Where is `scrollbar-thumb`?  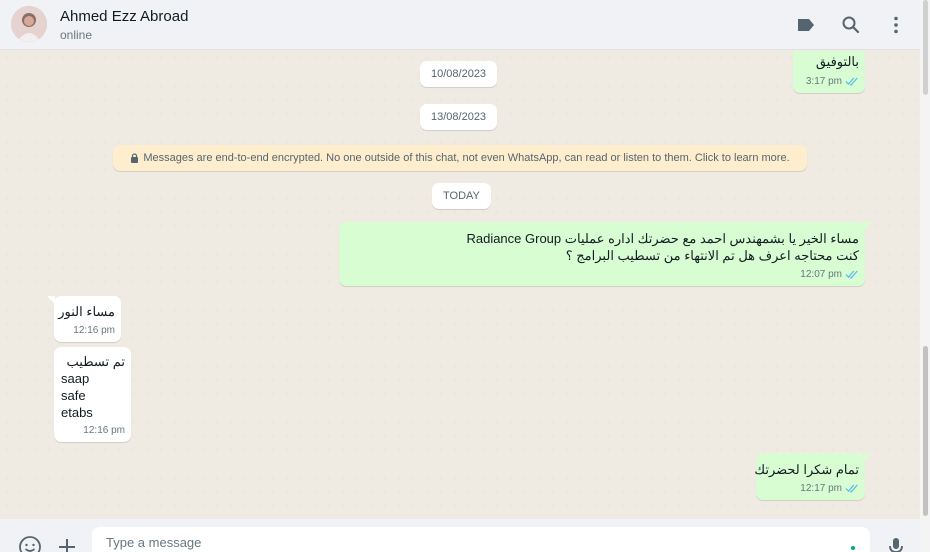 scrollbar-thumb is located at coordinates (925, 431).